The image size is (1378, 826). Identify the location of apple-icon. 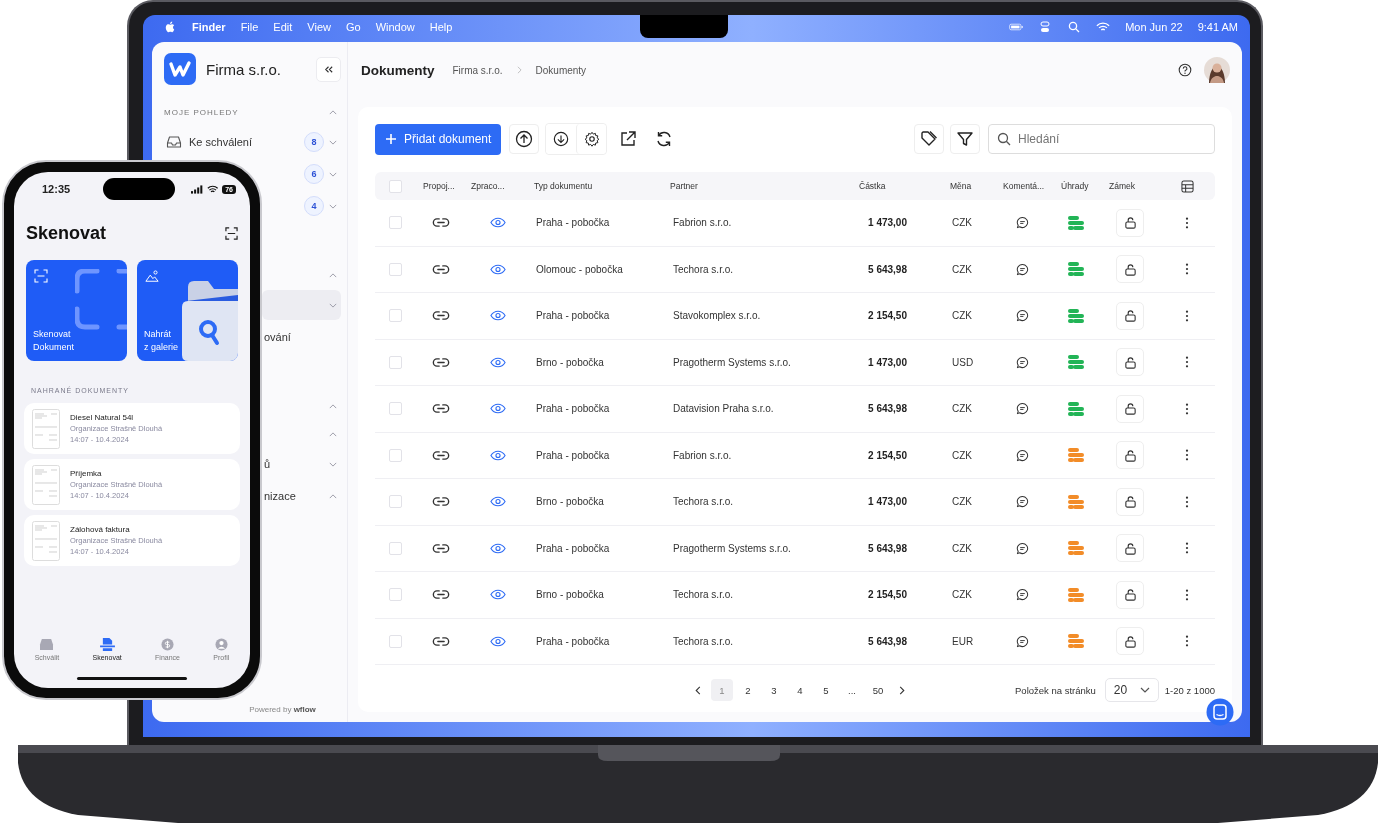
(170, 26).